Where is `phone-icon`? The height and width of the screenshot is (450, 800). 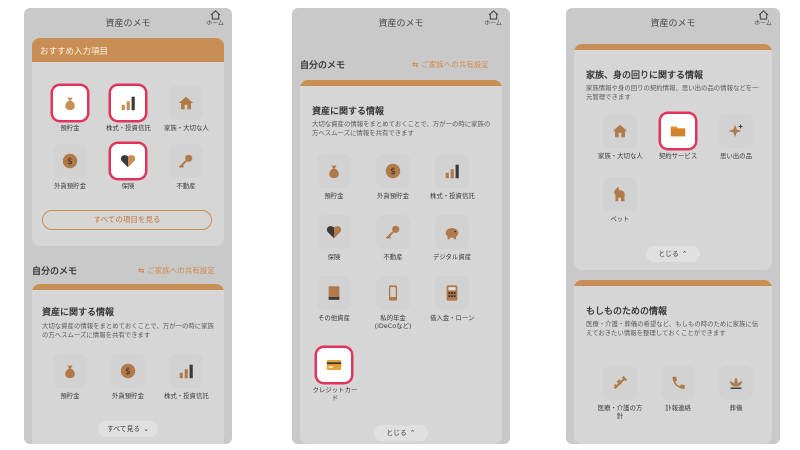
phone-icon is located at coordinates (678, 382).